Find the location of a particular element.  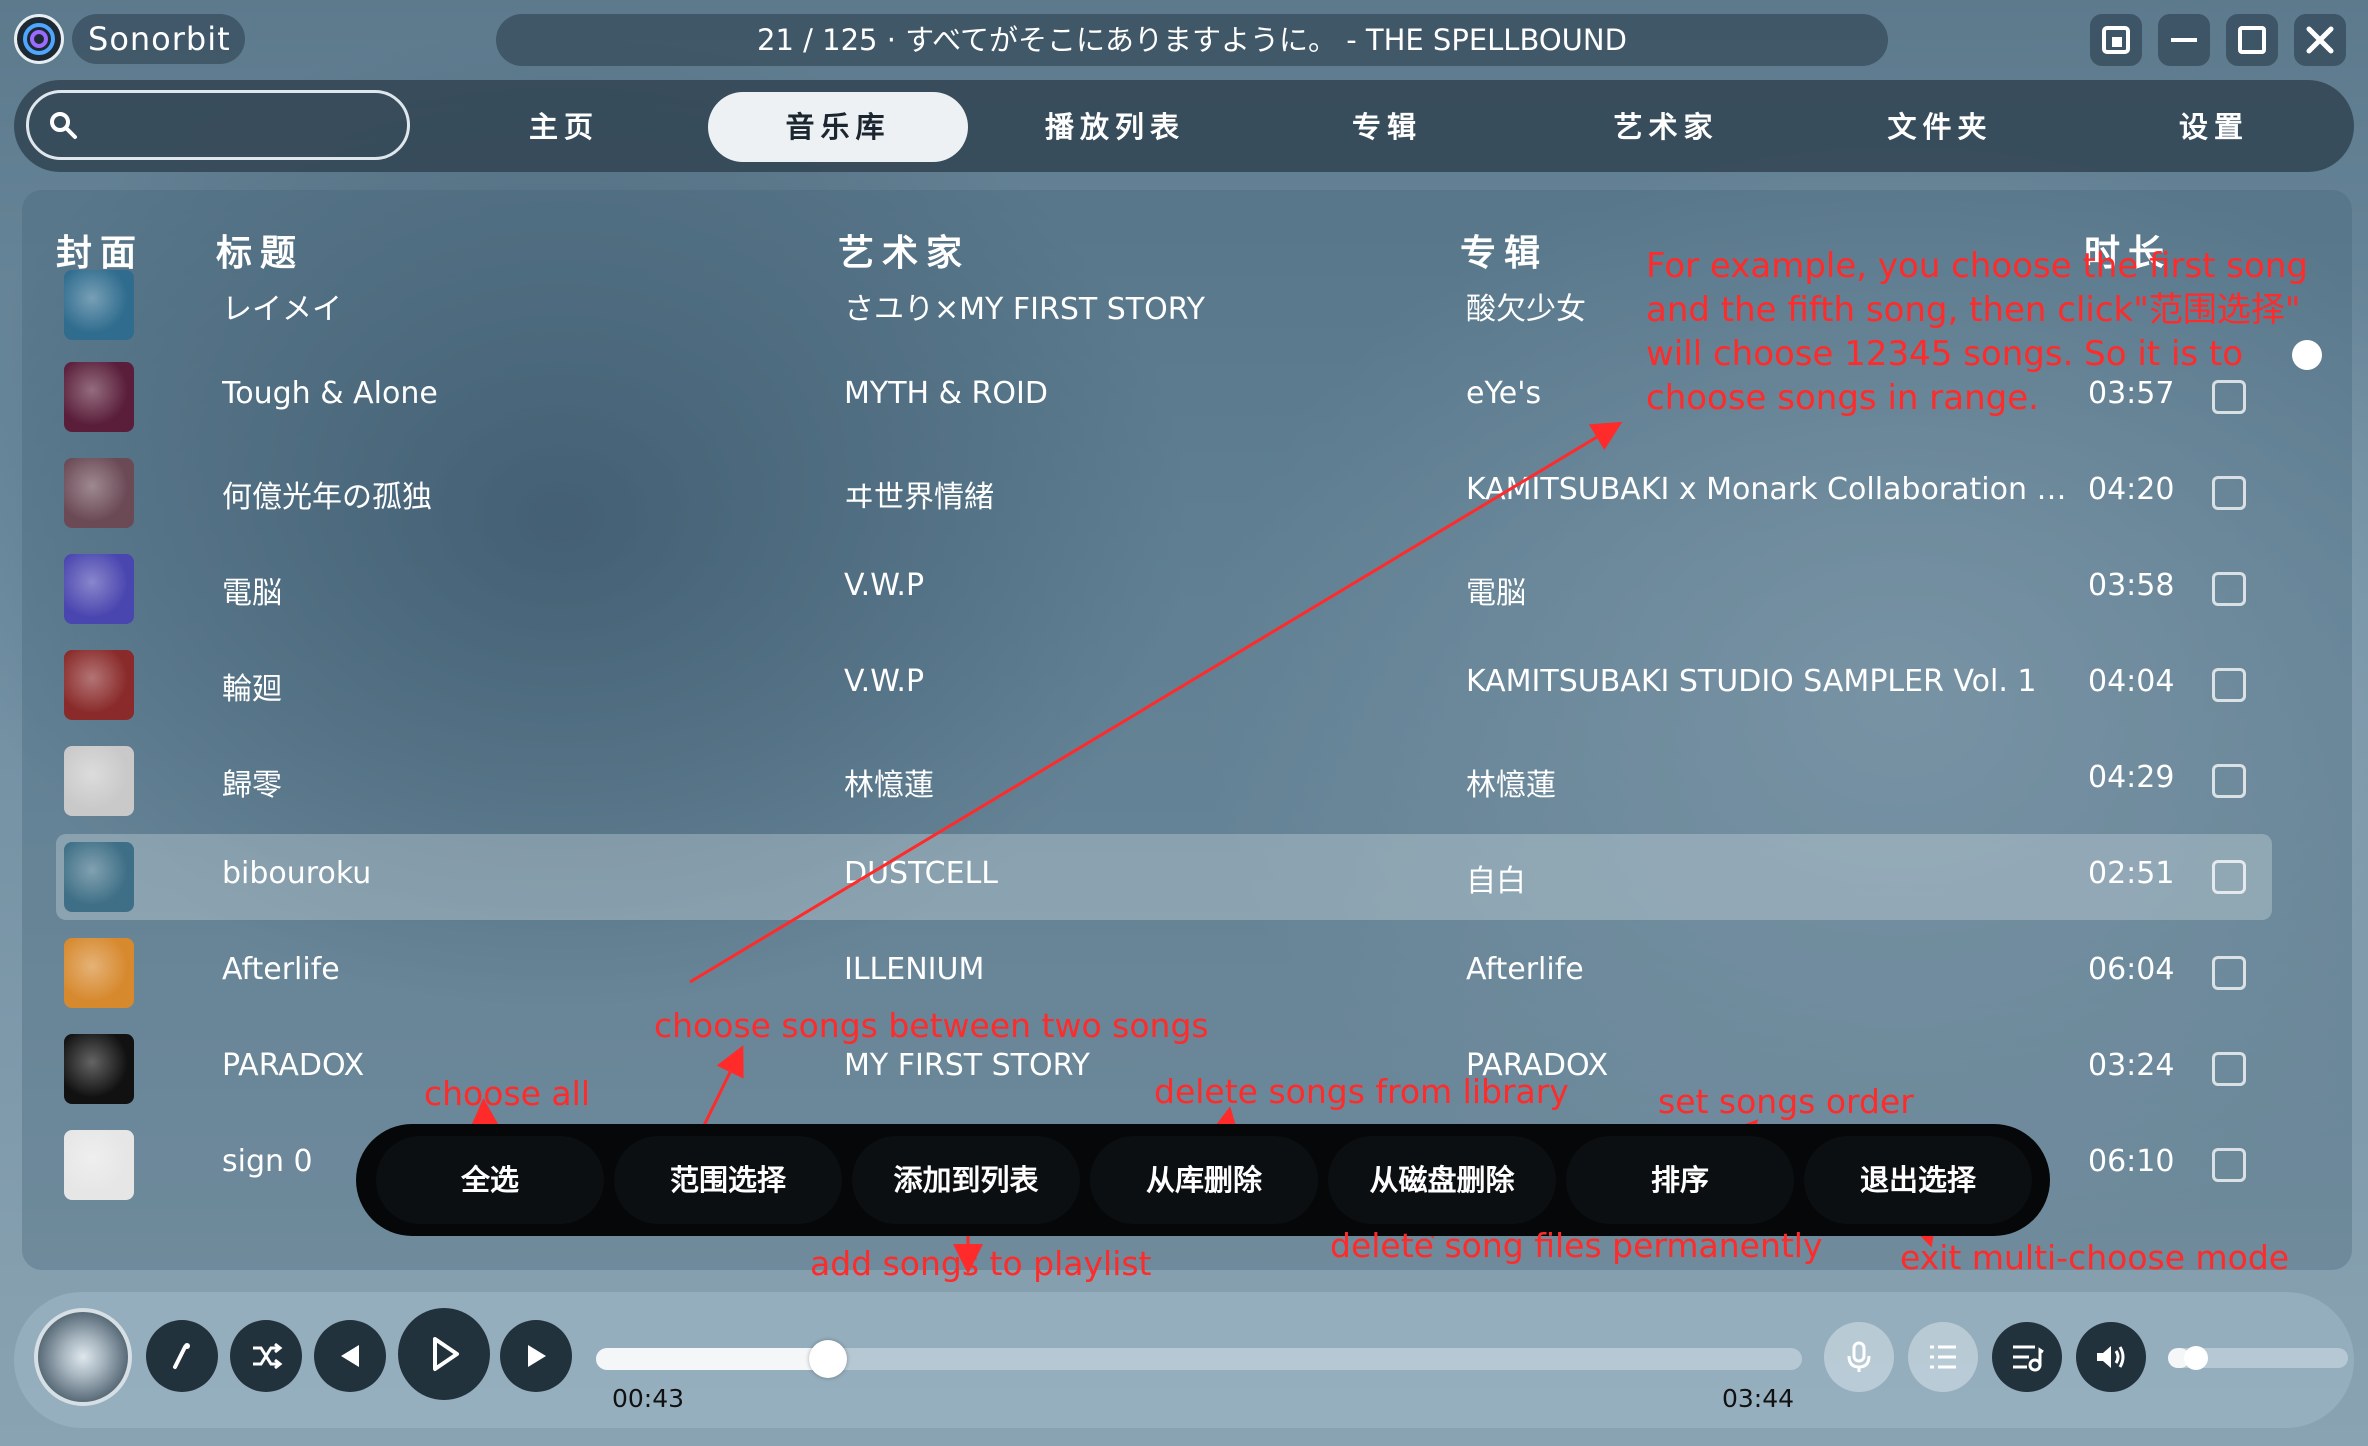

shuffle-button is located at coordinates (266, 1356).